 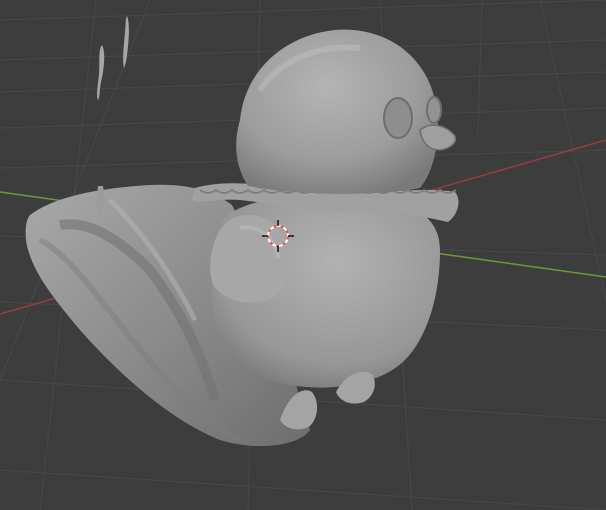 I want to click on eye-right, so click(x=434, y=110).